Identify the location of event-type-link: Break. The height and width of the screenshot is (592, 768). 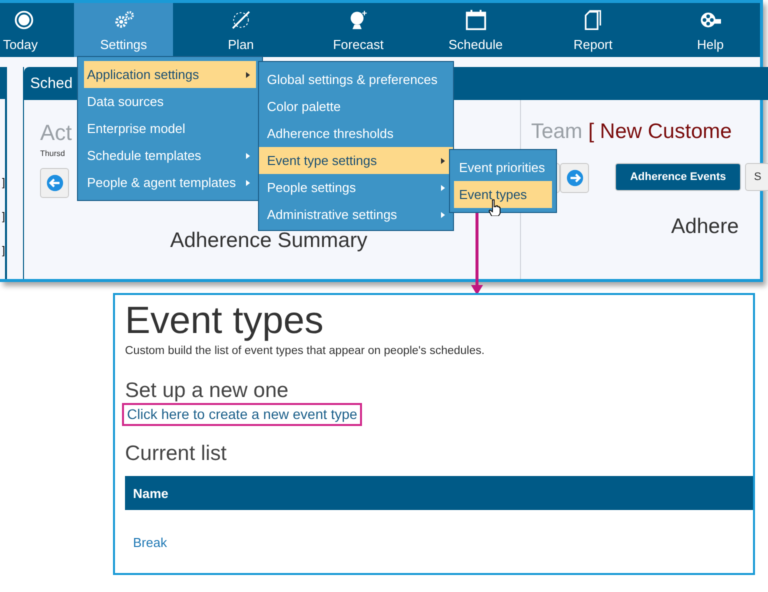
(150, 542).